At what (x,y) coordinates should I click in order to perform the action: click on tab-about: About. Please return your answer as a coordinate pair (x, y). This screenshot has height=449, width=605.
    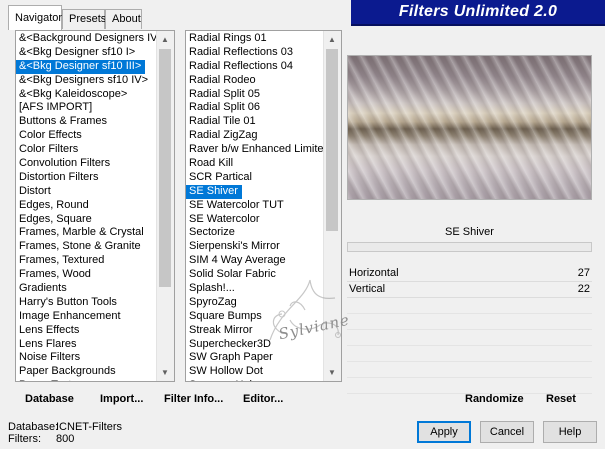
    Looking at the image, I should click on (123, 19).